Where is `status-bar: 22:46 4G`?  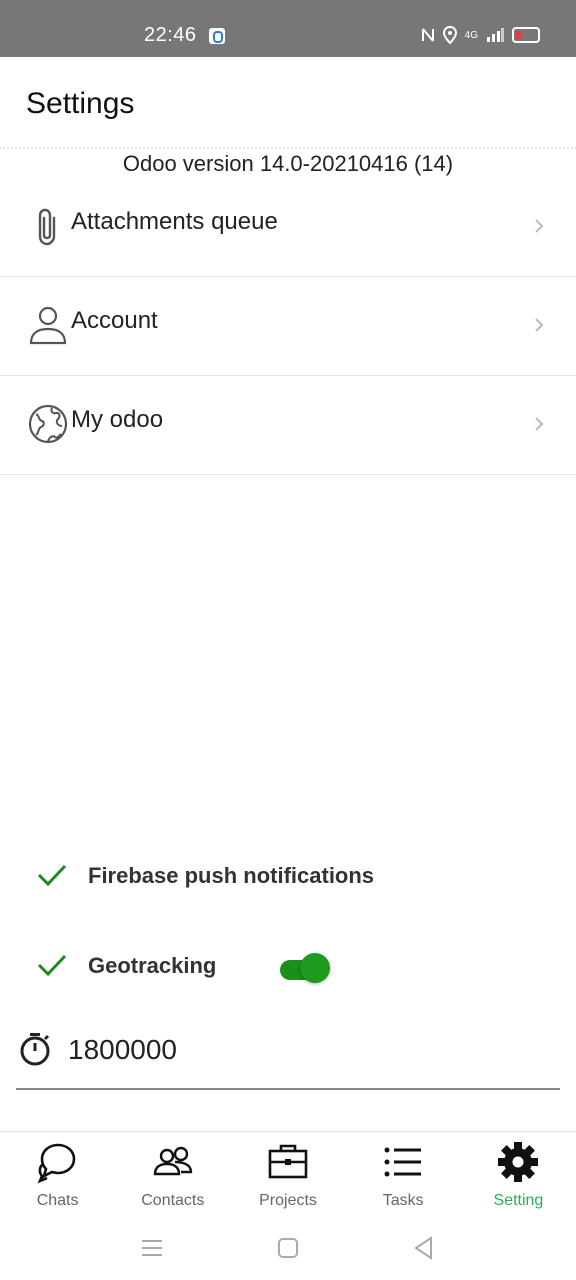 status-bar: 22:46 4G is located at coordinates (288, 28).